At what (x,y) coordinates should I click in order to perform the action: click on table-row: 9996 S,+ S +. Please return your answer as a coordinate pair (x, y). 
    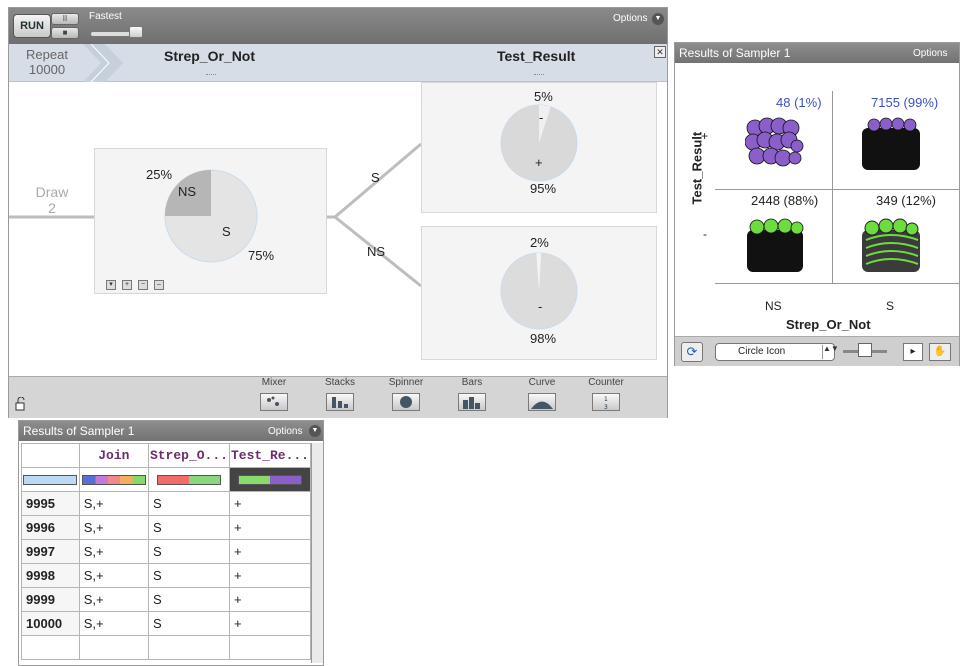
    Looking at the image, I should click on (166, 527).